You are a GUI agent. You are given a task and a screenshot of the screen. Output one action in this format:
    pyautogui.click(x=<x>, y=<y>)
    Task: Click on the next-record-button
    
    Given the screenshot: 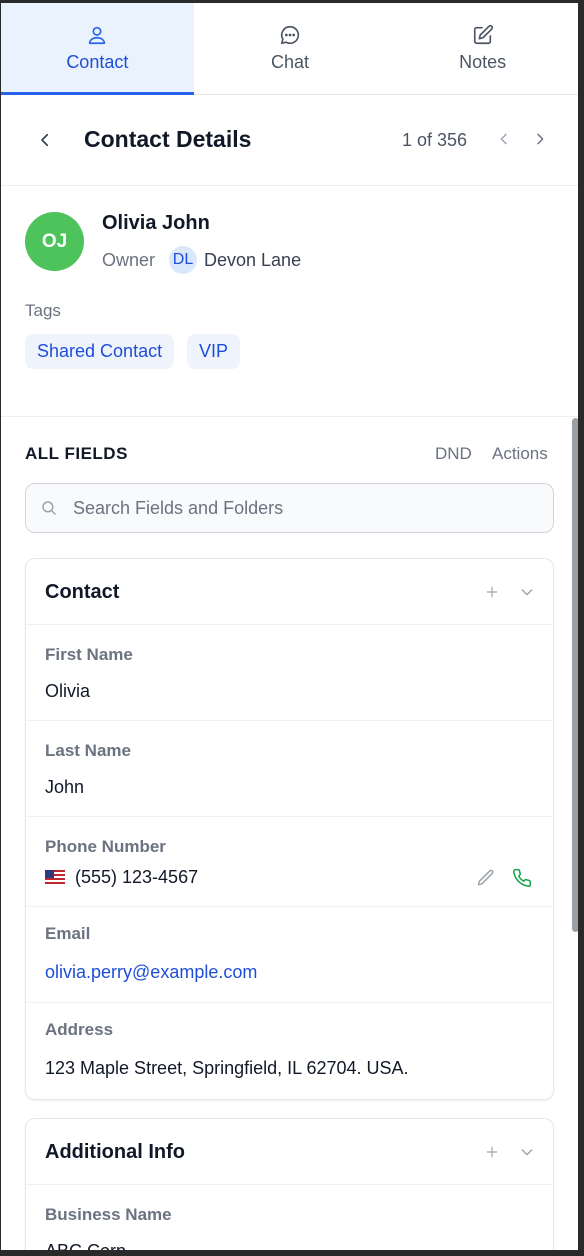 What is the action you would take?
    pyautogui.click(x=540, y=139)
    